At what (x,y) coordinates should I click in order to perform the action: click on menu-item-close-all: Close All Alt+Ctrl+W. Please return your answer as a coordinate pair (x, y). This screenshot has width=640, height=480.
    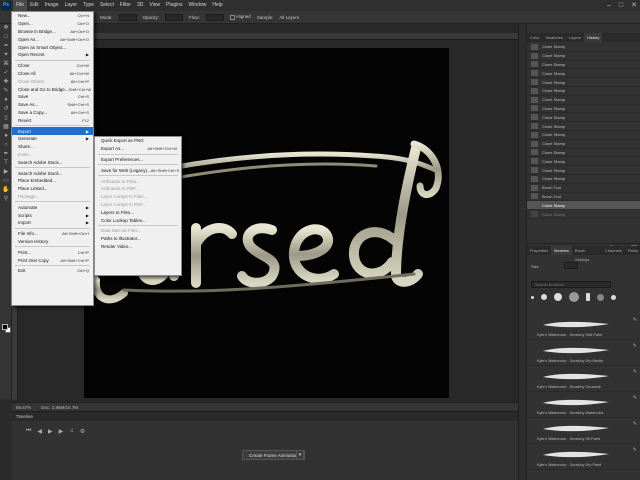
    Looking at the image, I should click on (52, 74).